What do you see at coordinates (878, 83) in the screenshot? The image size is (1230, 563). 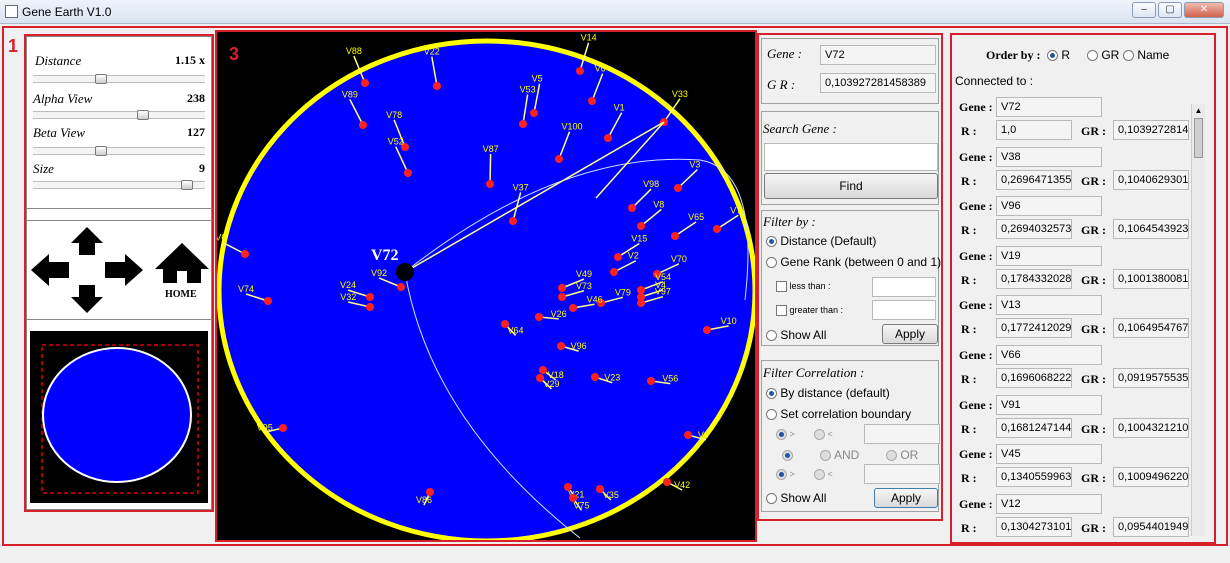 I see `gr-field: 0,103927281458389` at bounding box center [878, 83].